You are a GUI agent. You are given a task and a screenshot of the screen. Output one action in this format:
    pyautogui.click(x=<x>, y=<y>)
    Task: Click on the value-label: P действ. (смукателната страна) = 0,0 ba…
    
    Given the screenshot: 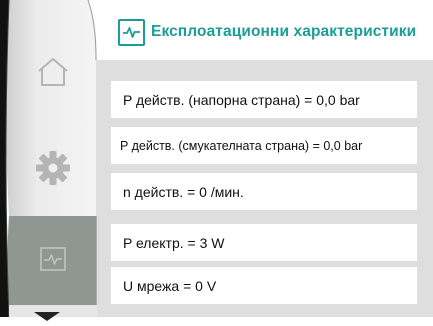 What is the action you would take?
    pyautogui.click(x=241, y=145)
    